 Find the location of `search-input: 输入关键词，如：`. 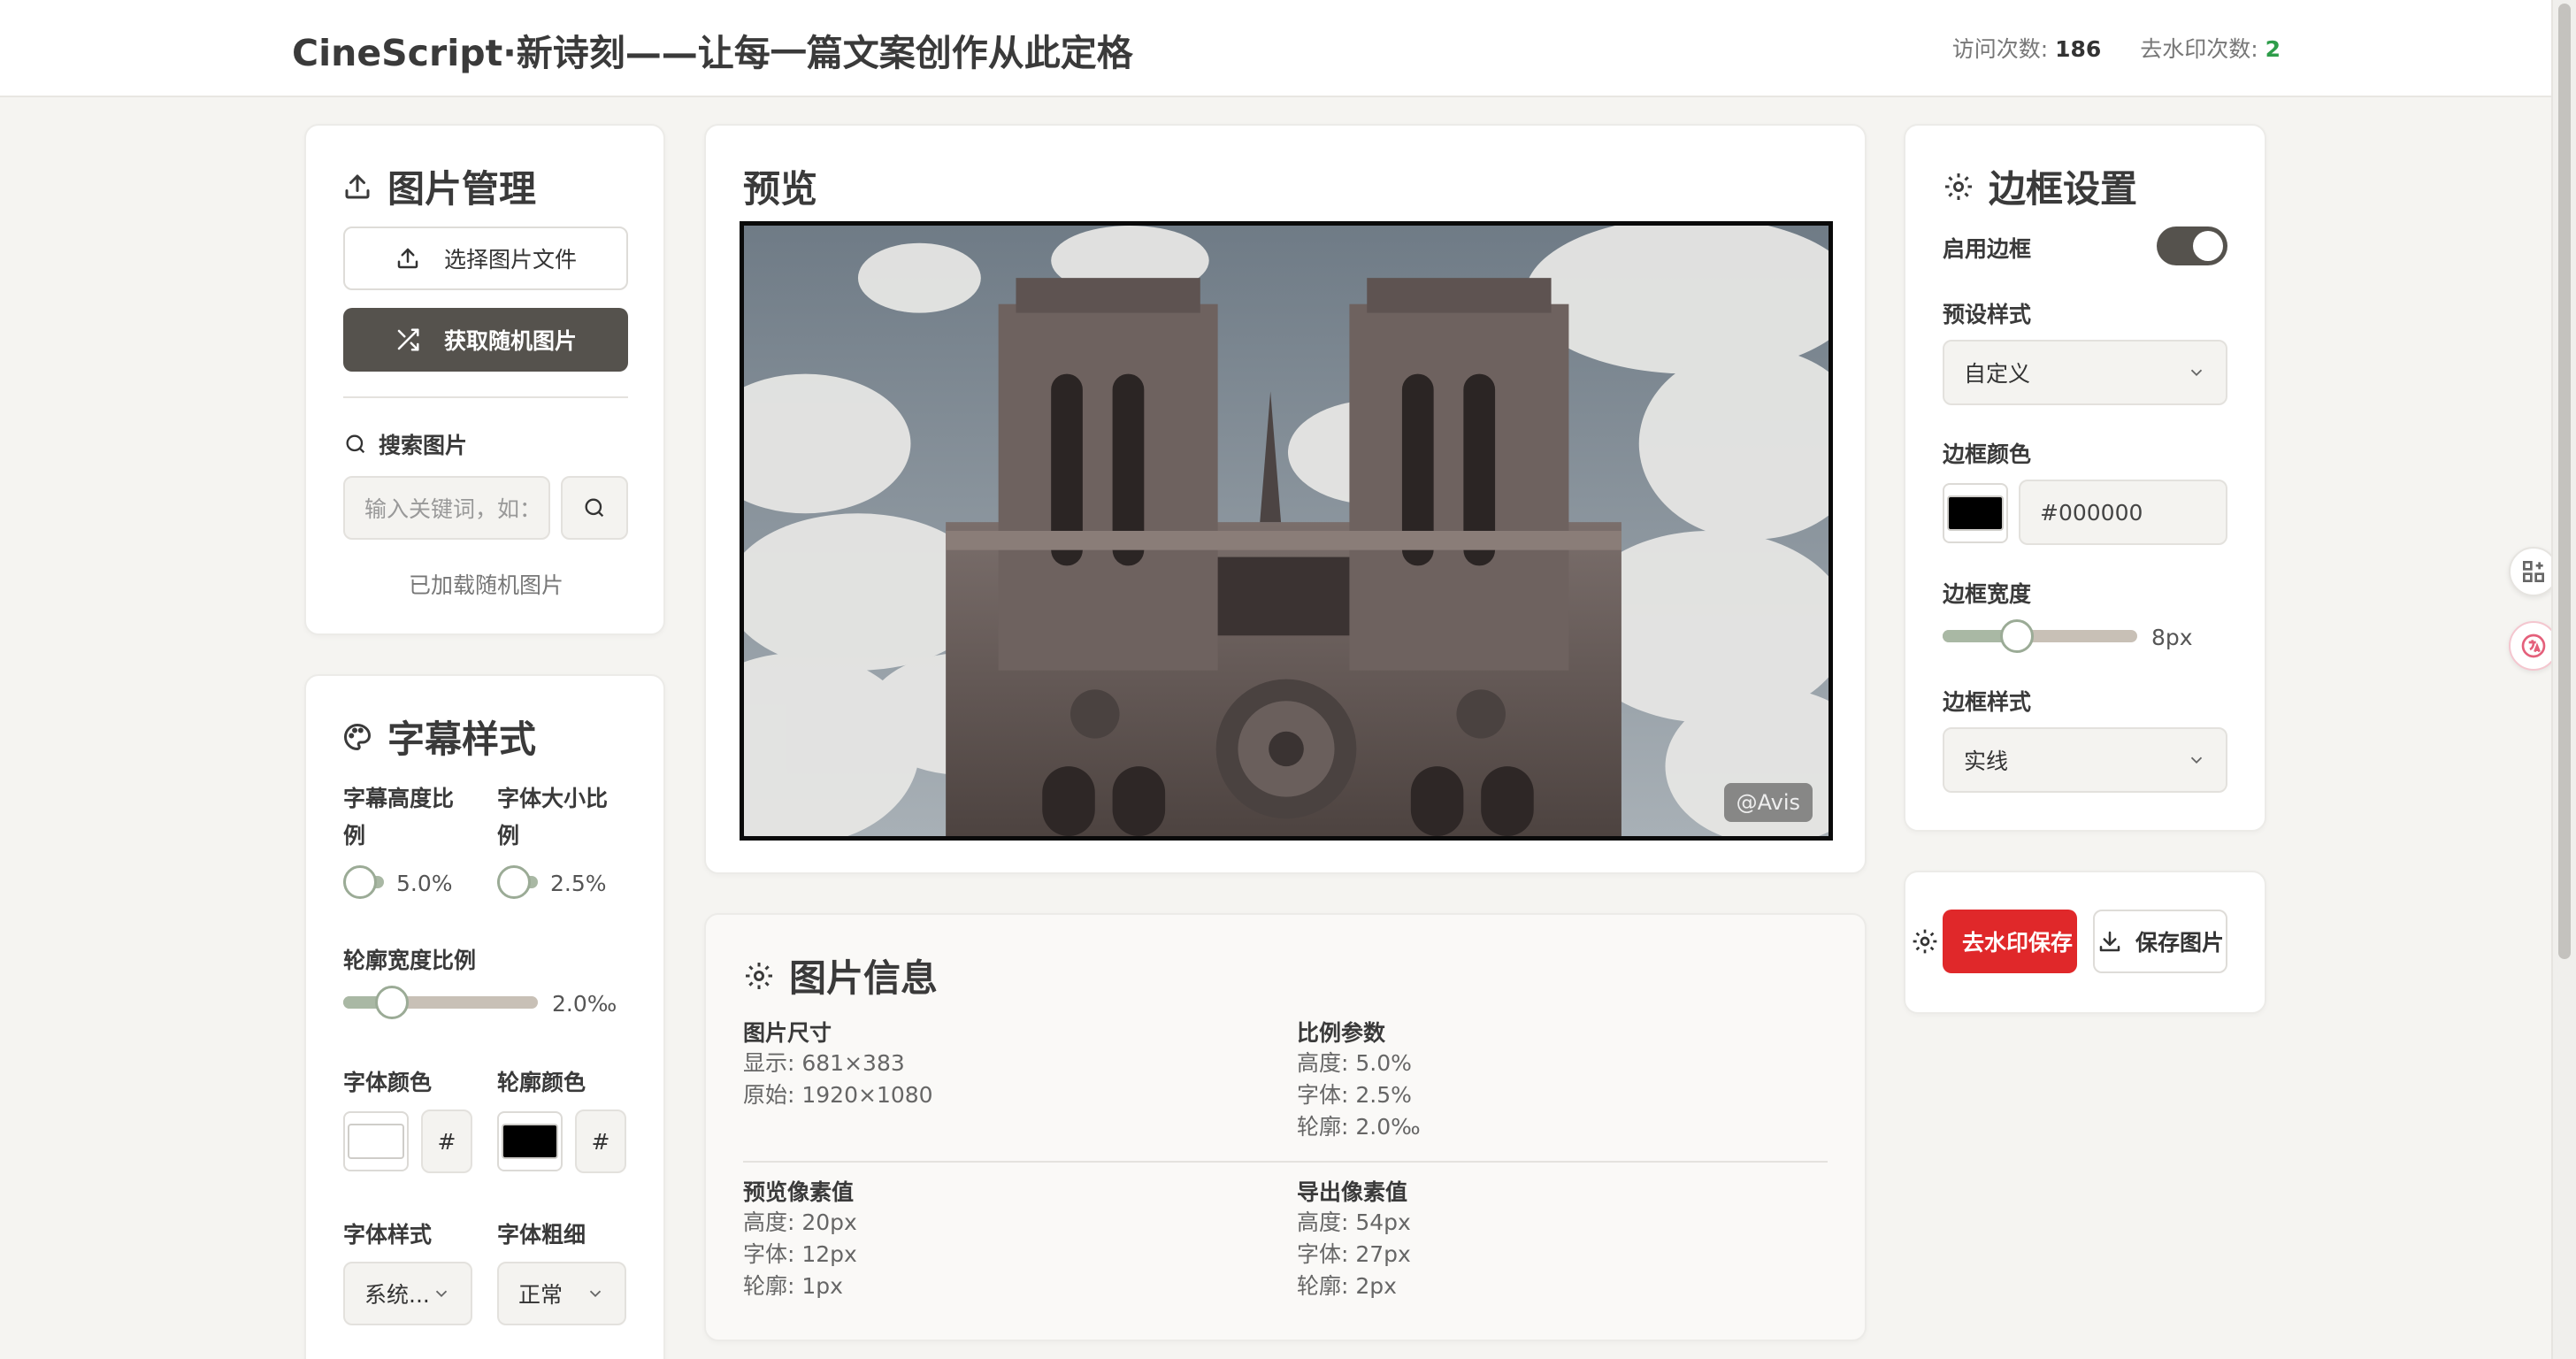

search-input: 输入关键词，如： is located at coordinates (446, 508).